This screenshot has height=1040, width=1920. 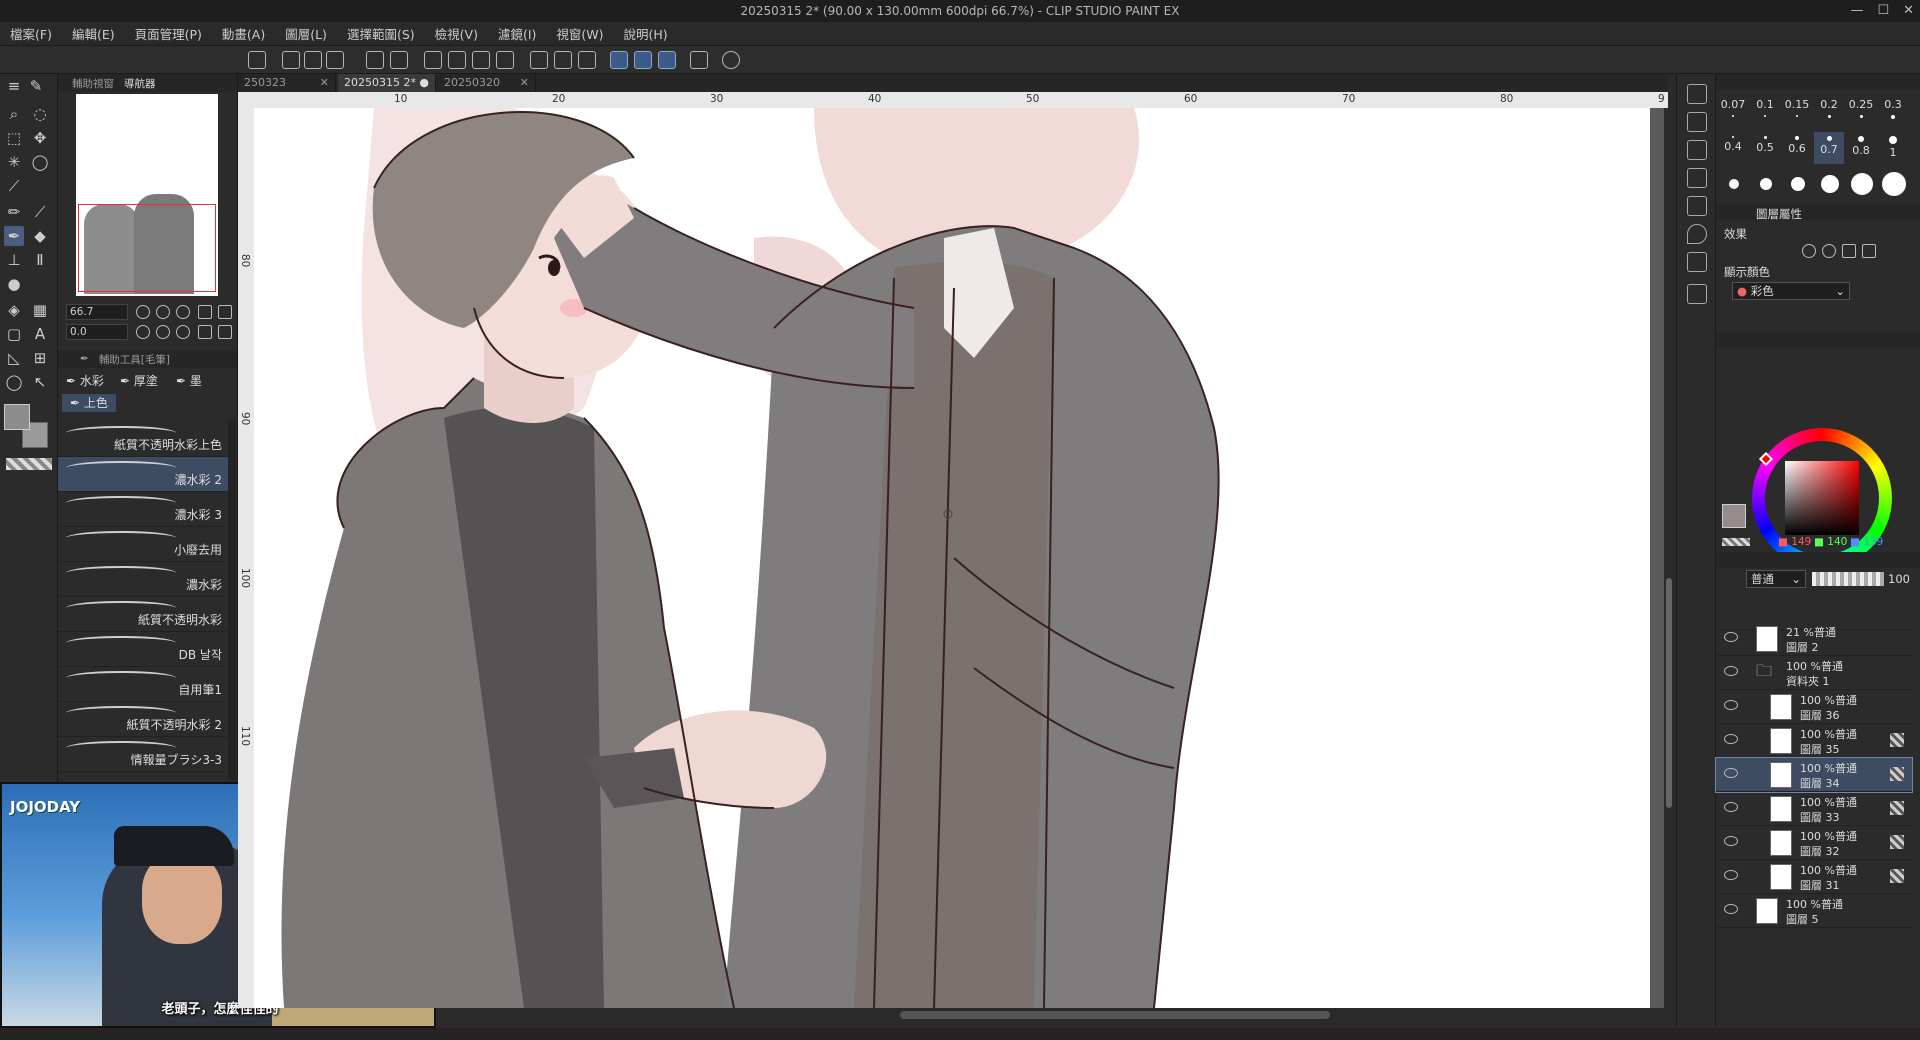 I want to click on brush-item: 紙質不透明水彩上色, so click(x=143, y=439).